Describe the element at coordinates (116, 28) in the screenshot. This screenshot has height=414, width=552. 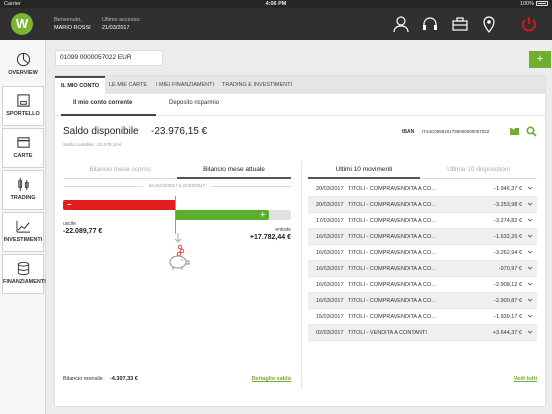
I see `last-access-date: 21/03/2017` at that location.